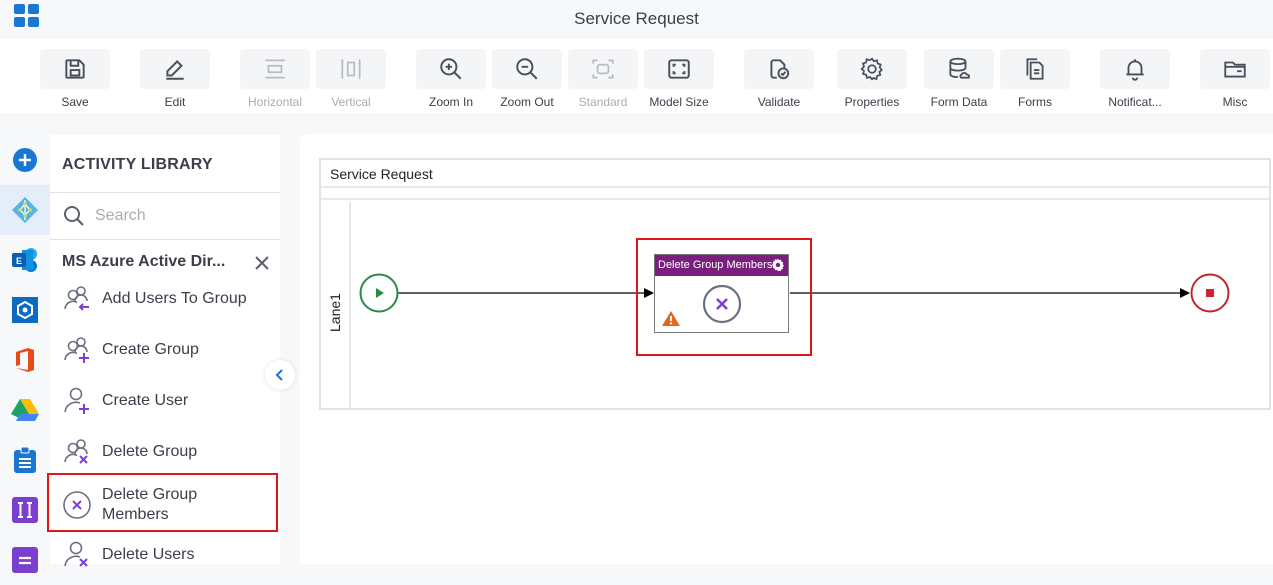 The width and height of the screenshot is (1273, 585). What do you see at coordinates (603, 102) in the screenshot?
I see `standard-label: Standard` at bounding box center [603, 102].